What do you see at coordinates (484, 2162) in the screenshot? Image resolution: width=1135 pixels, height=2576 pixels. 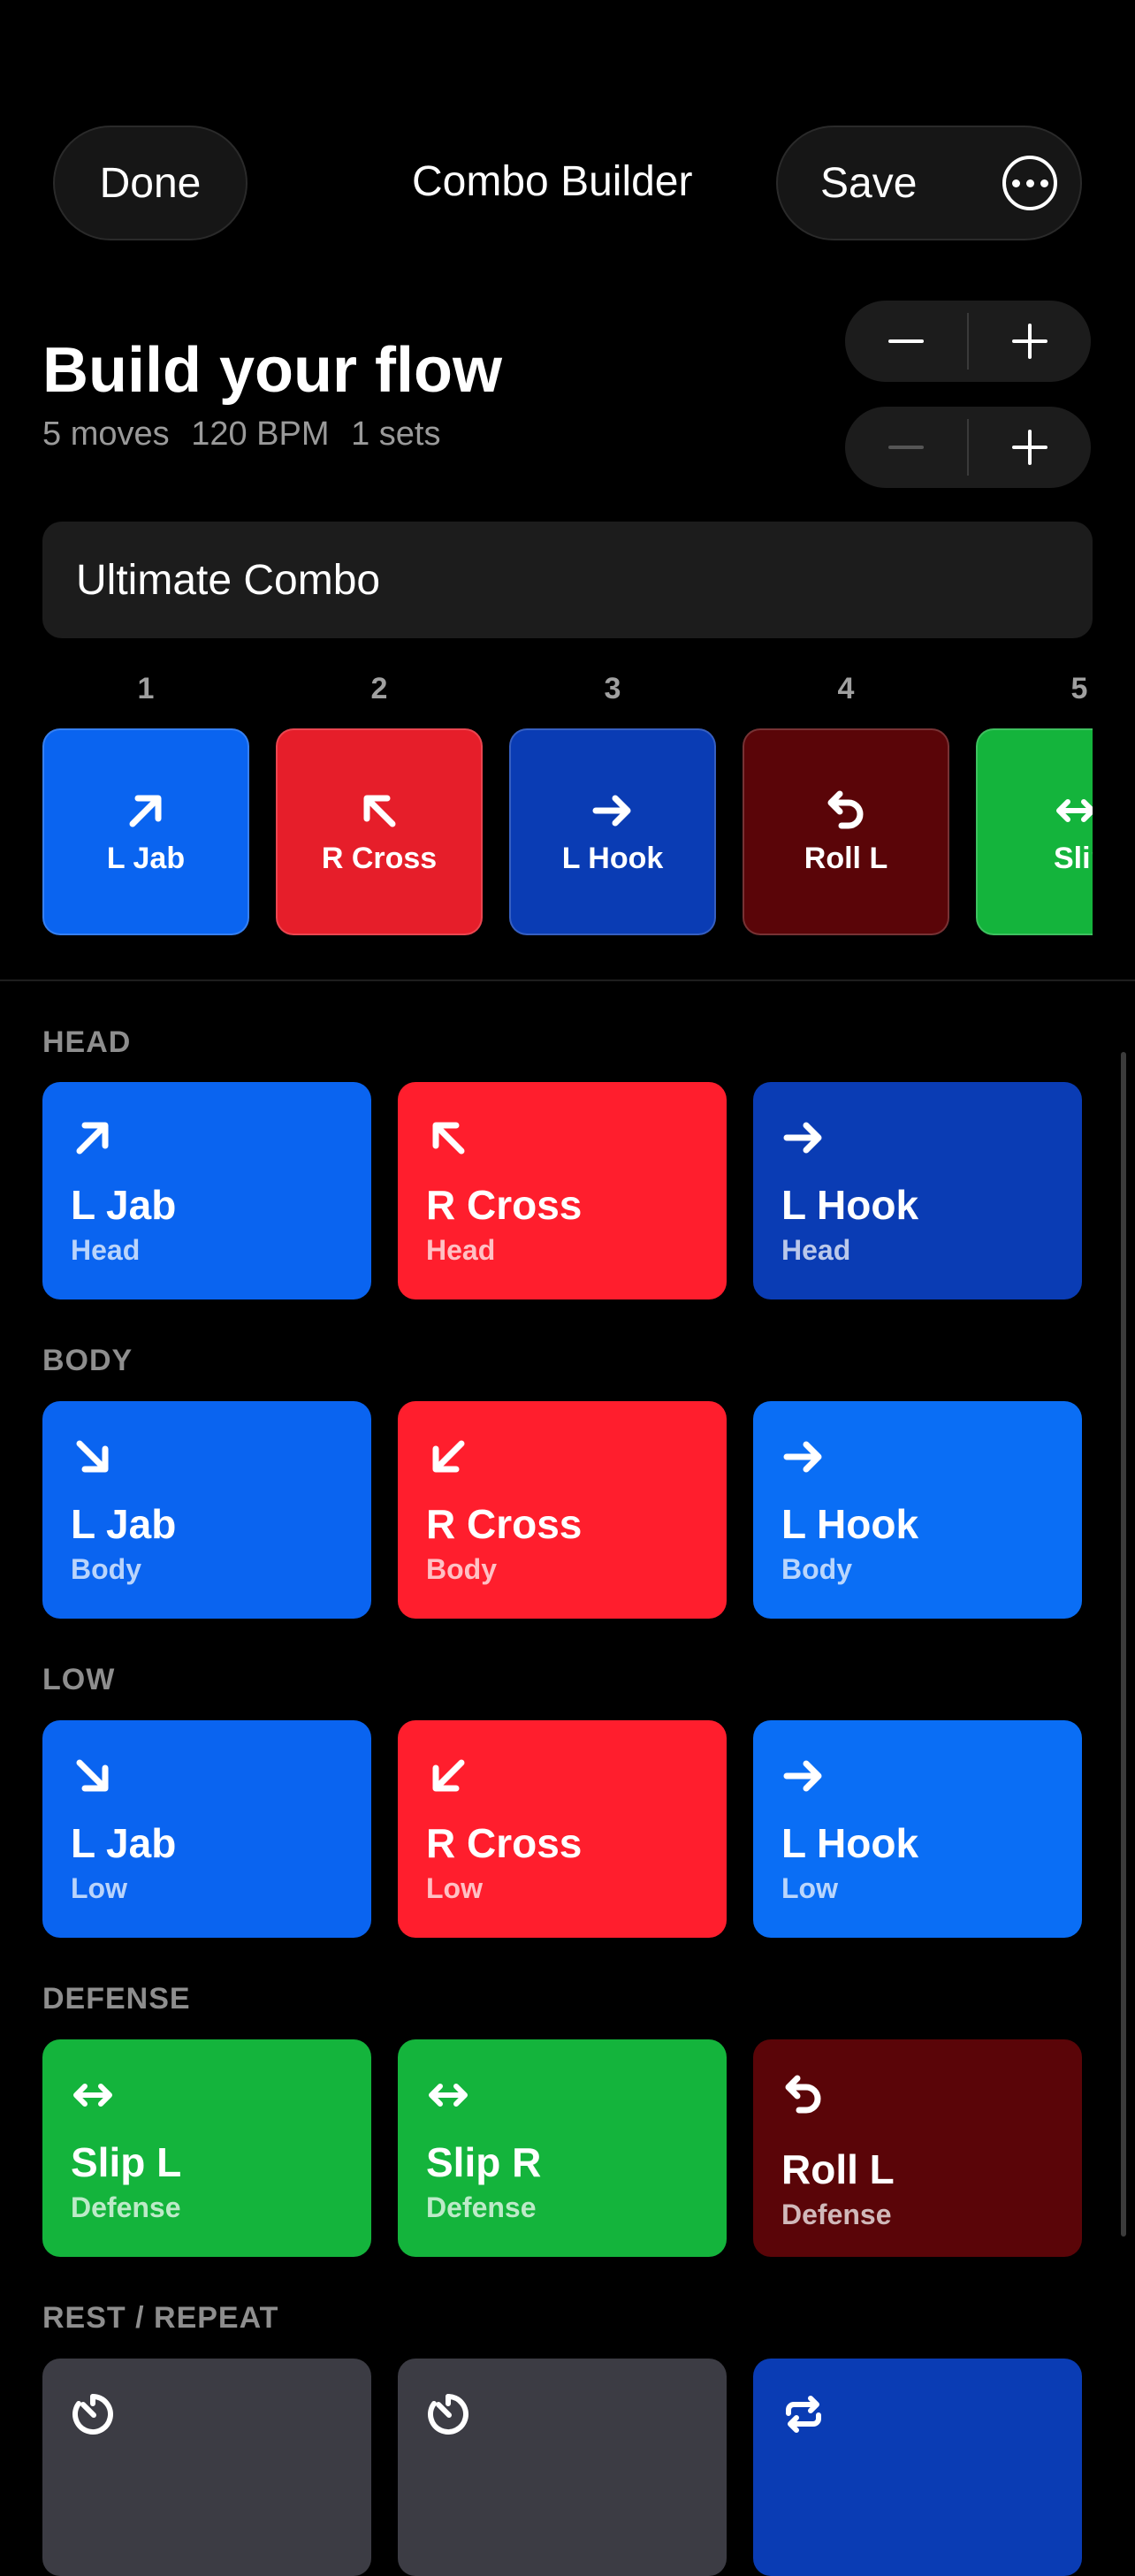 I see `move-tile-name: Slip R` at bounding box center [484, 2162].